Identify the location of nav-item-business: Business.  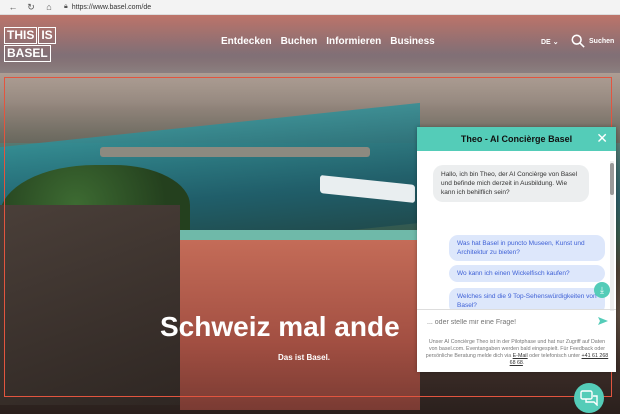
(412, 41).